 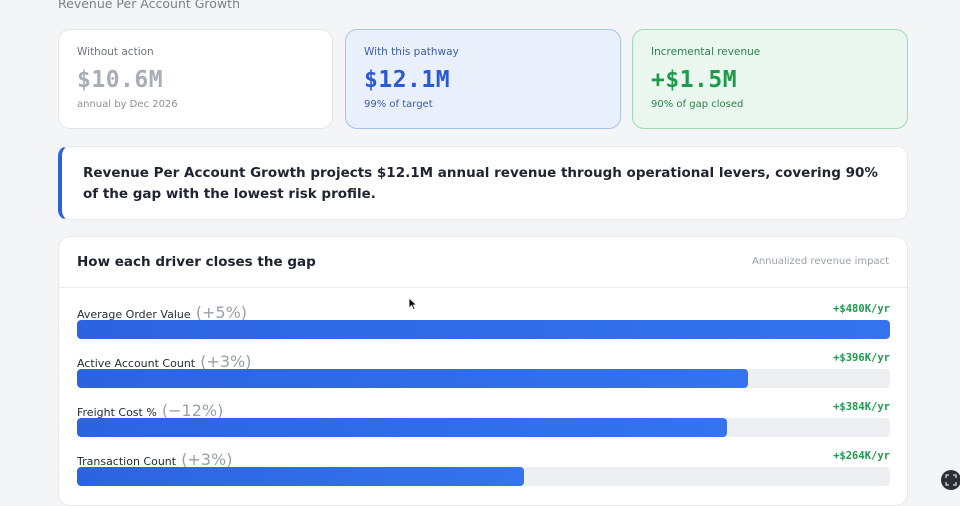 What do you see at coordinates (861, 407) in the screenshot?
I see `driver-impact: +$384K/yr` at bounding box center [861, 407].